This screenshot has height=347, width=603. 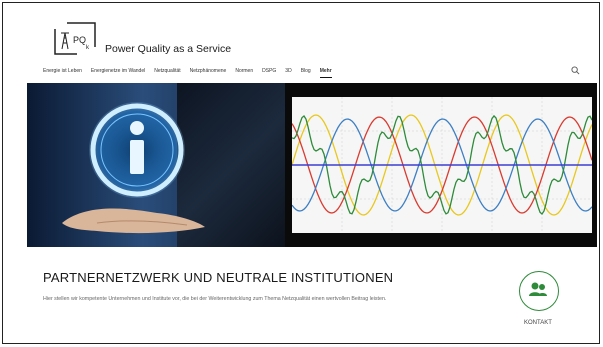 What do you see at coordinates (288, 71) in the screenshot?
I see `nav-item-3d: 3D` at bounding box center [288, 71].